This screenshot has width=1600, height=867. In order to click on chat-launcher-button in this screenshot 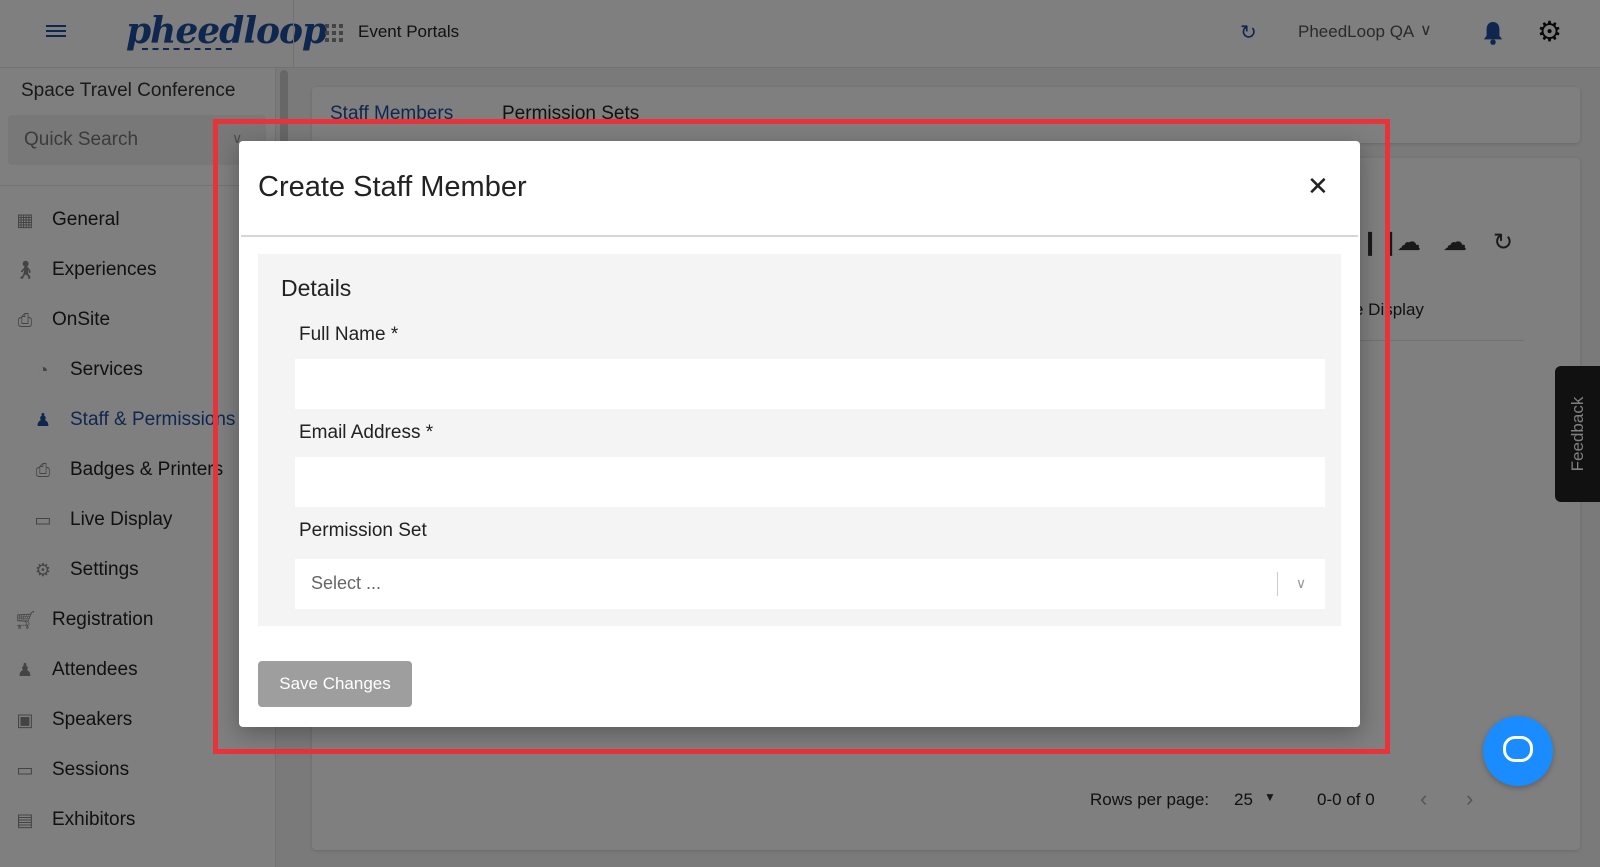, I will do `click(1518, 751)`.